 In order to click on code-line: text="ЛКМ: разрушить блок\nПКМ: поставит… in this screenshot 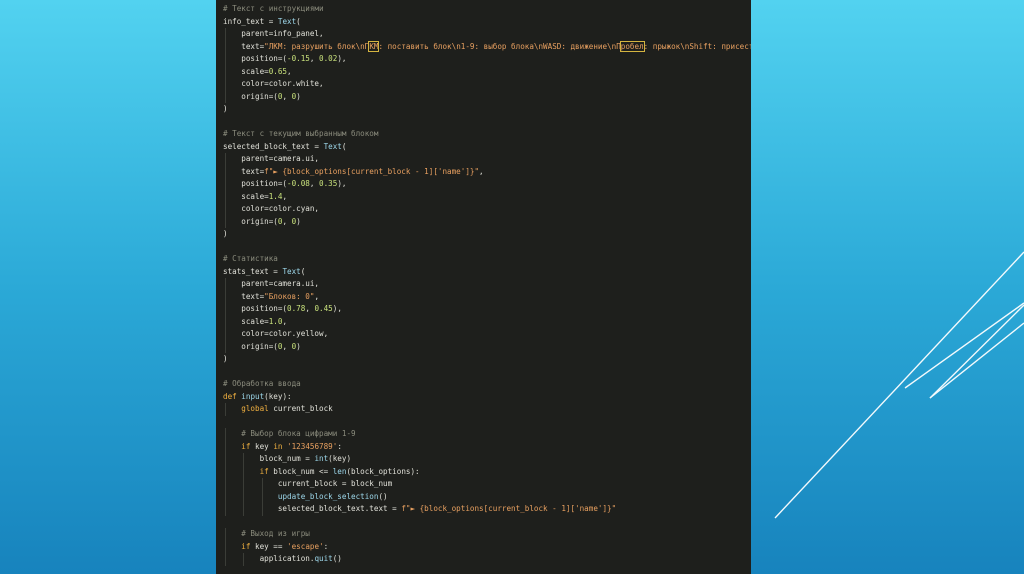, I will do `click(487, 46)`.